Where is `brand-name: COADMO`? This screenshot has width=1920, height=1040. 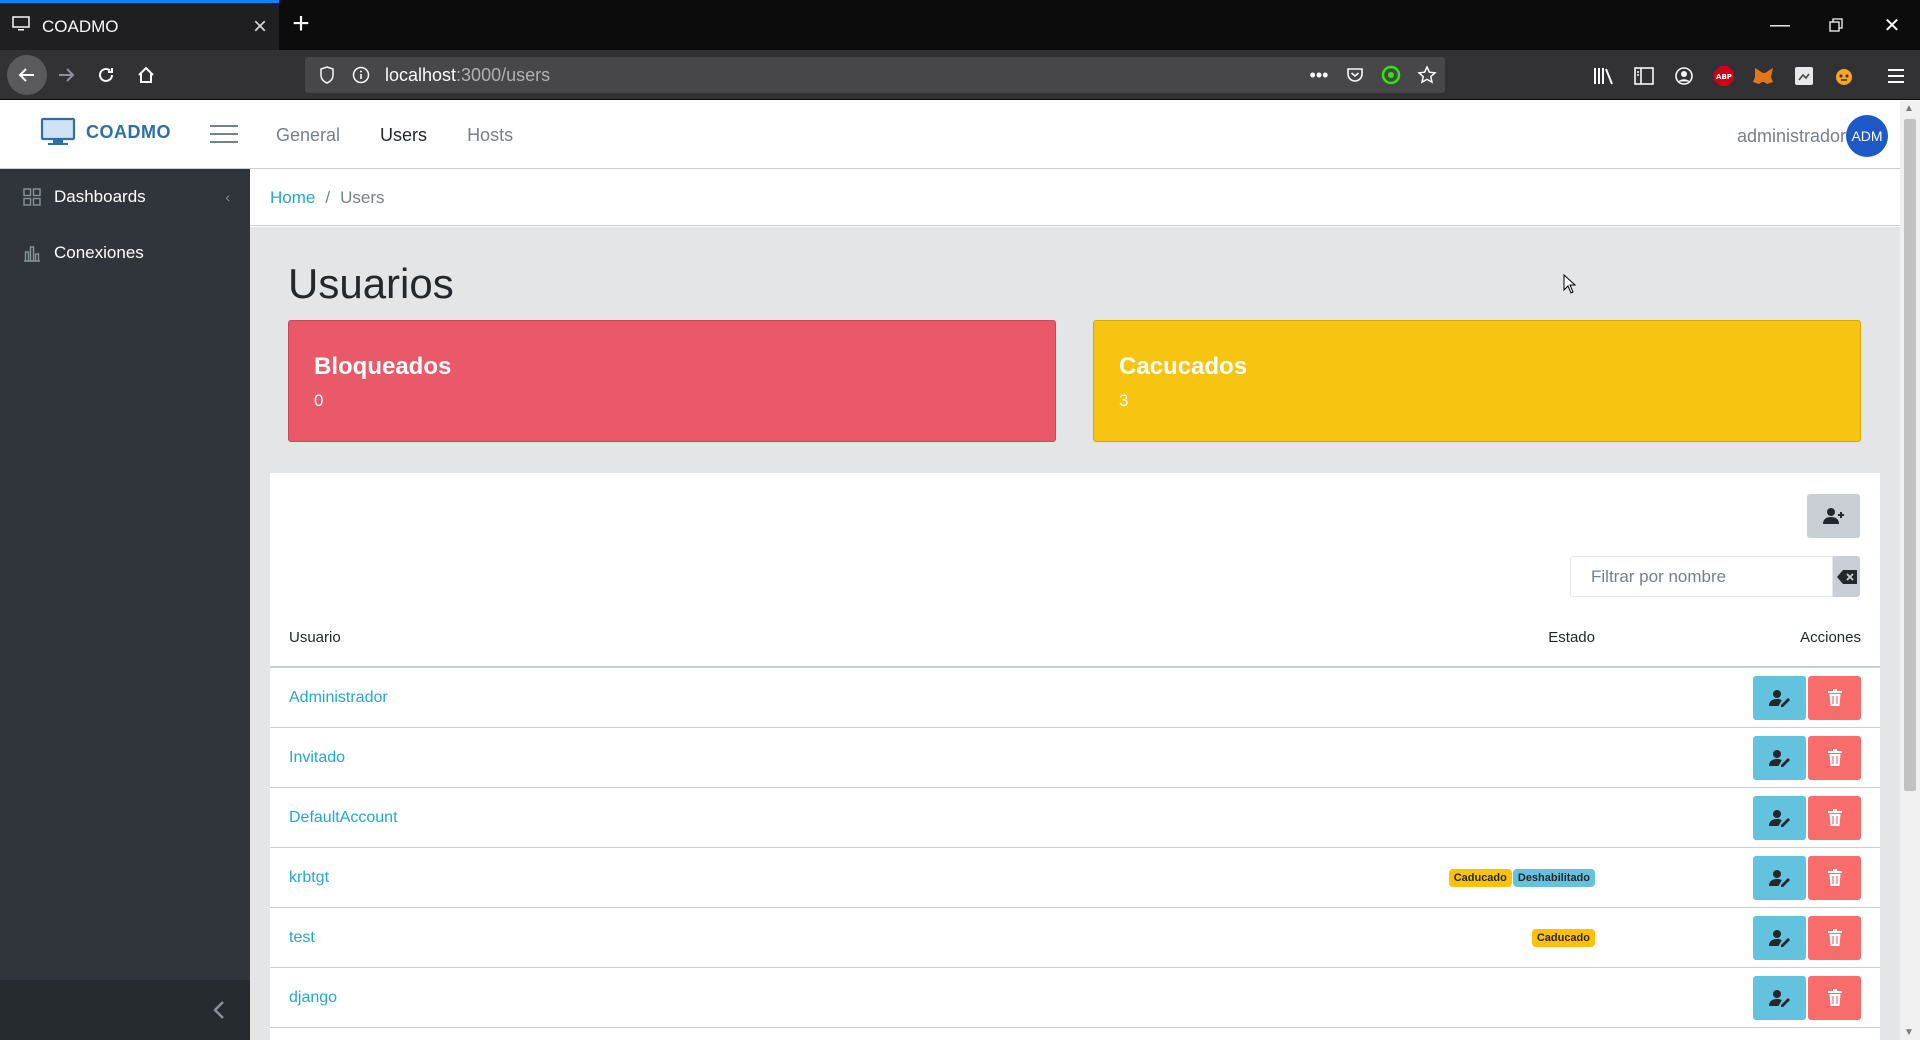 brand-name: COADMO is located at coordinates (128, 131).